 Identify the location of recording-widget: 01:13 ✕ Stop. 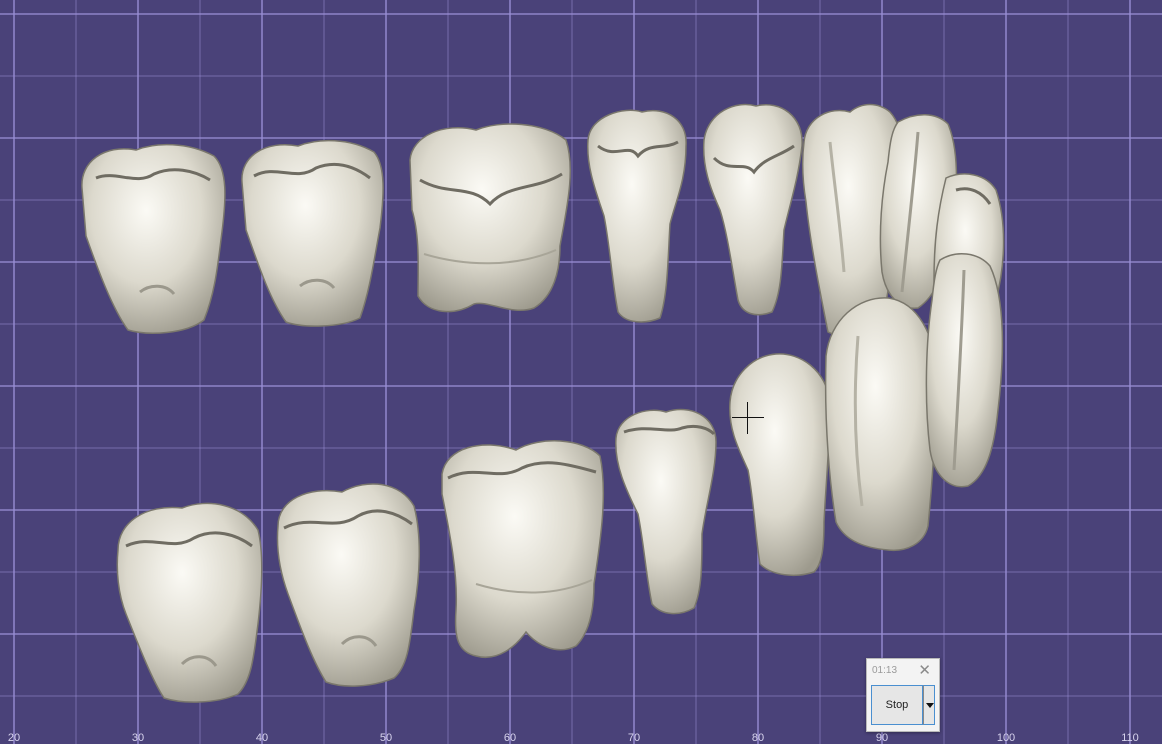
(903, 695).